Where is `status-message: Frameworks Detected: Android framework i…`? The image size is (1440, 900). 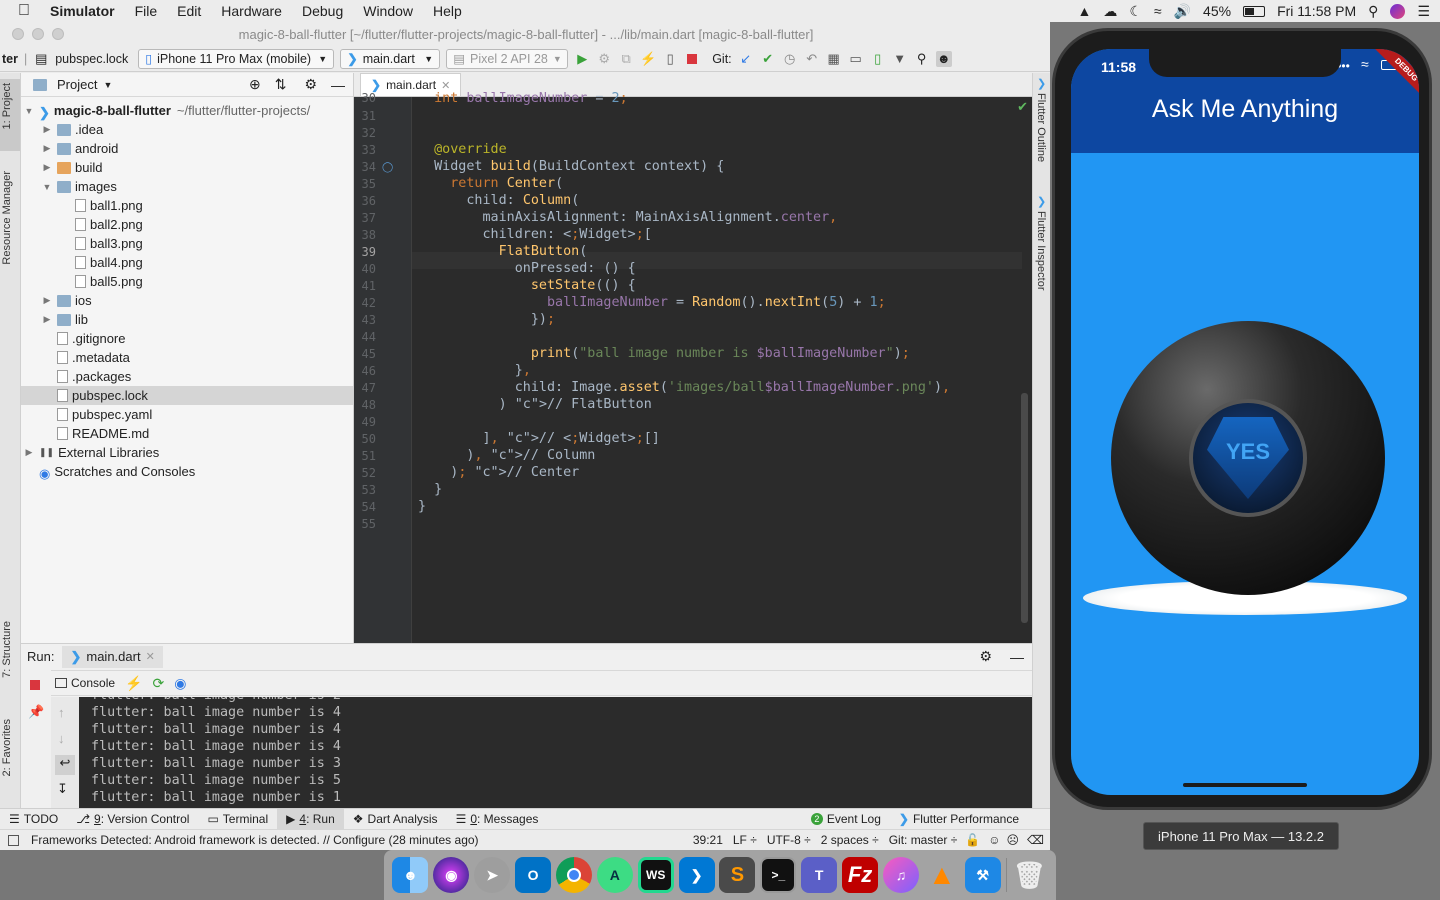
status-message: Frameworks Detected: Android framework i… is located at coordinates (255, 840).